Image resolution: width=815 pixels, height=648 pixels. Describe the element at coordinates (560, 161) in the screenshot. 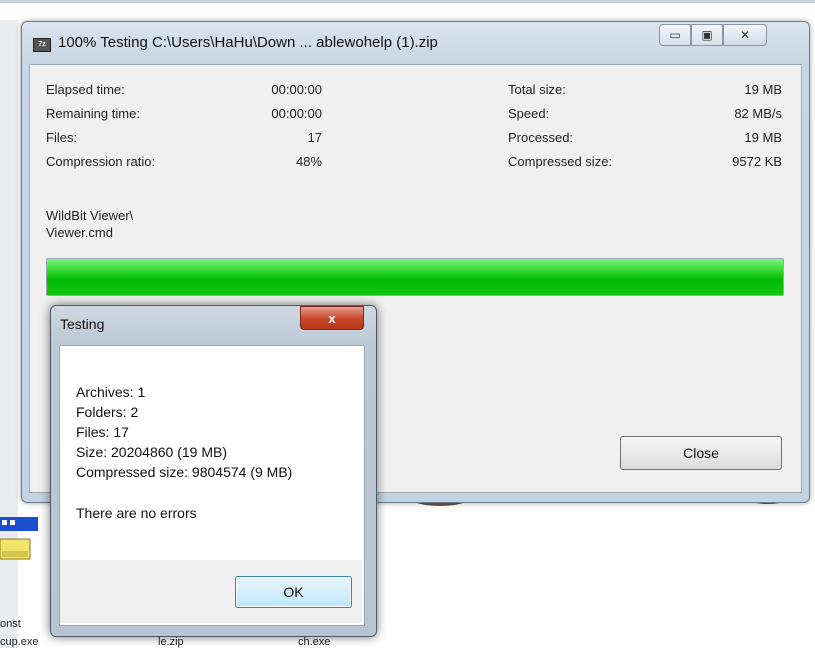

I see `compressed-size-label: Compressed size:` at that location.